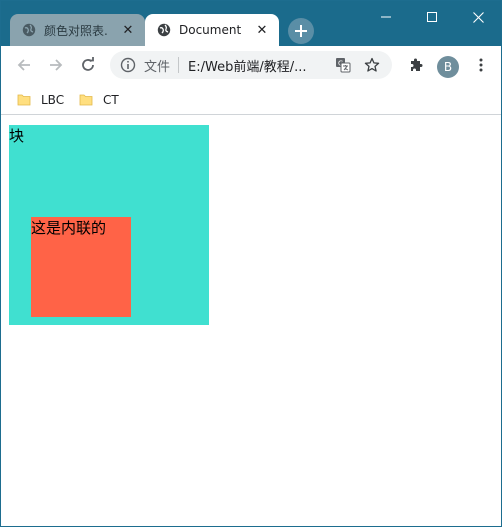 The height and width of the screenshot is (527, 502). I want to click on reload-button, so click(88, 65).